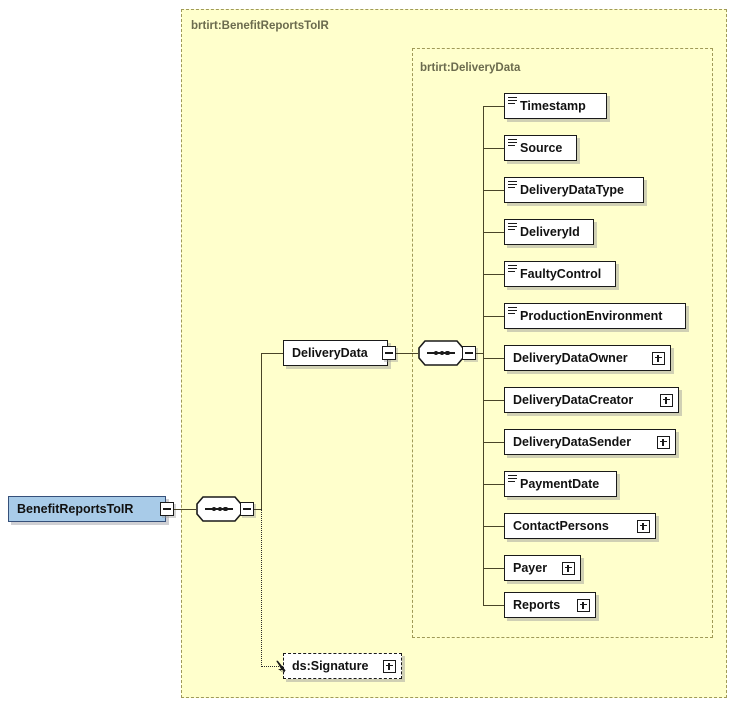 Image resolution: width=737 pixels, height=709 pixels. I want to click on container-benefitreportstoir-label: brtirt:BenefitReportsToIR, so click(260, 26).